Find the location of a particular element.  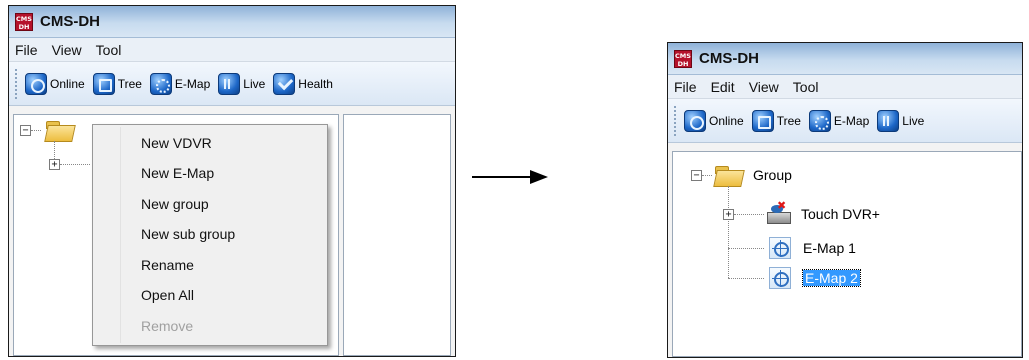

arrow-shaft is located at coordinates (503, 177).